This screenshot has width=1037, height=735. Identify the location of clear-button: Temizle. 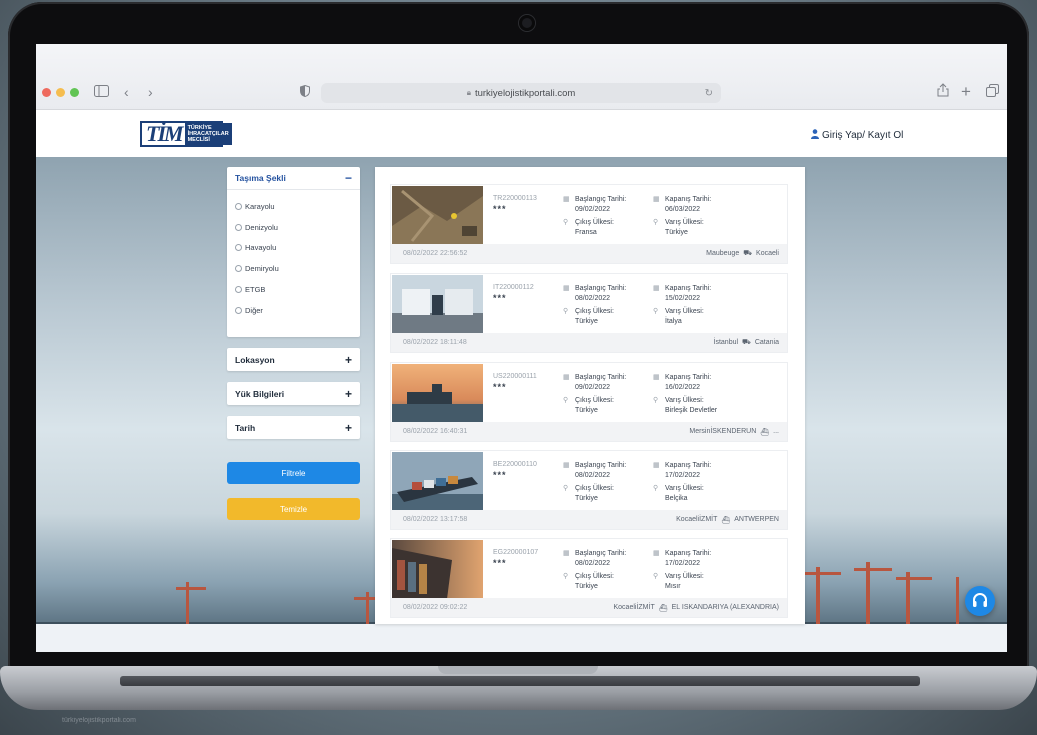
(293, 509).